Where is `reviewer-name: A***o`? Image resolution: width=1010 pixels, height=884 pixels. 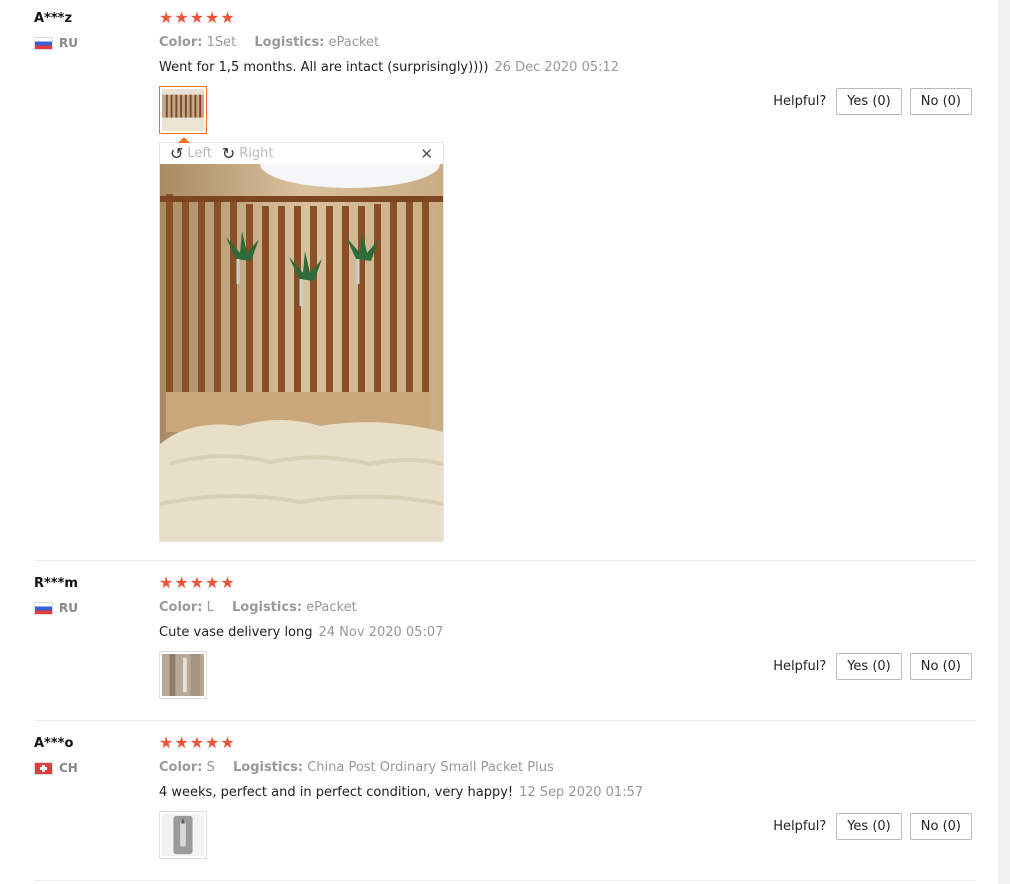 reviewer-name: A***o is located at coordinates (54, 743).